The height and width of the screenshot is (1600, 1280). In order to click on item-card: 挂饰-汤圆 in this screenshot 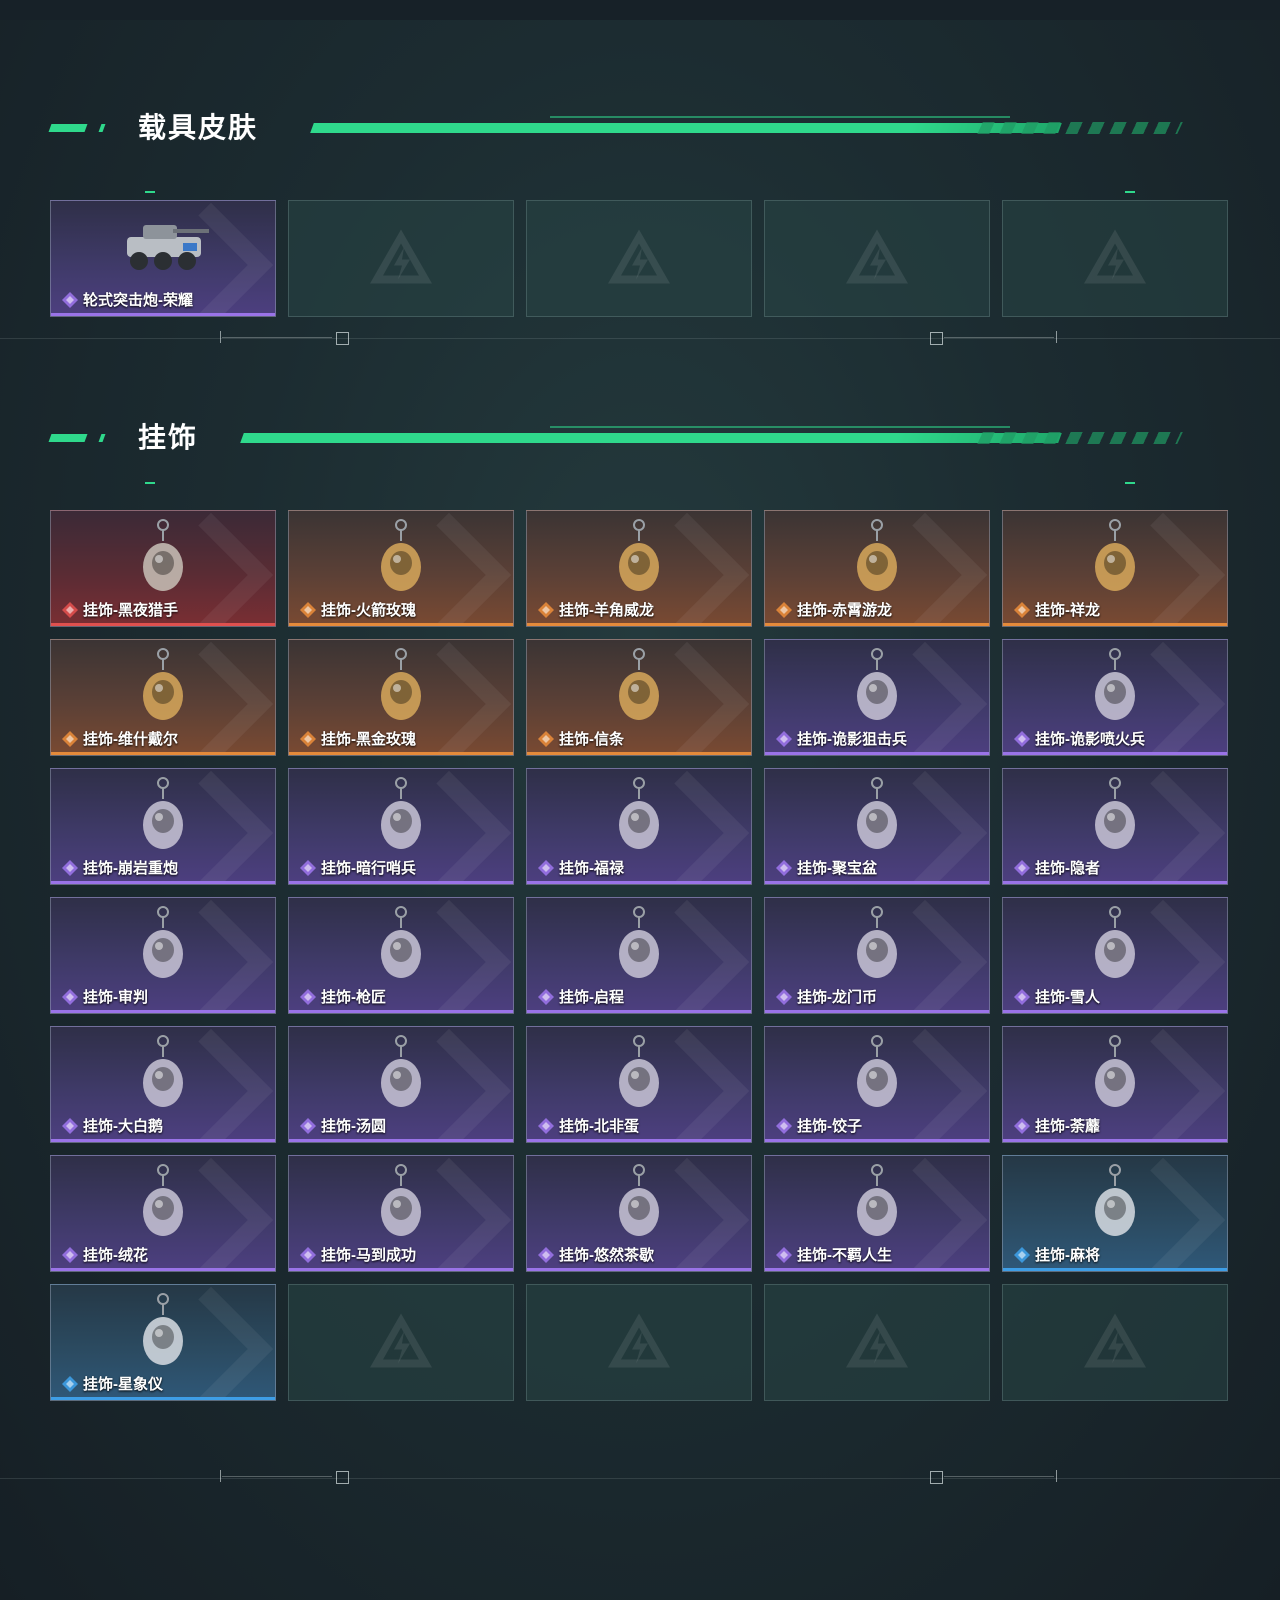, I will do `click(401, 1084)`.